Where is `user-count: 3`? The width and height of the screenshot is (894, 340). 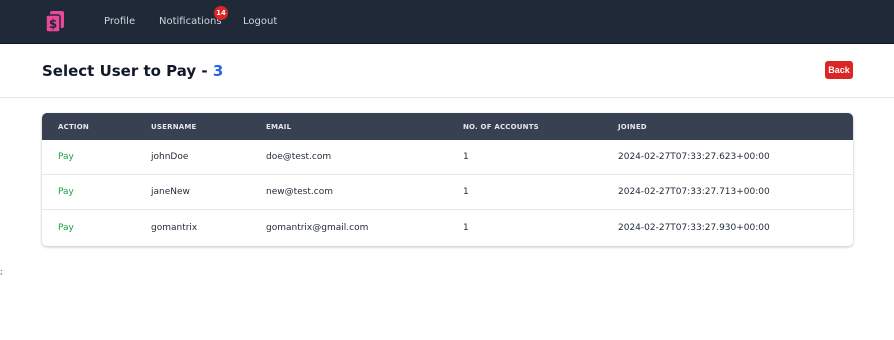
user-count: 3 is located at coordinates (218, 71).